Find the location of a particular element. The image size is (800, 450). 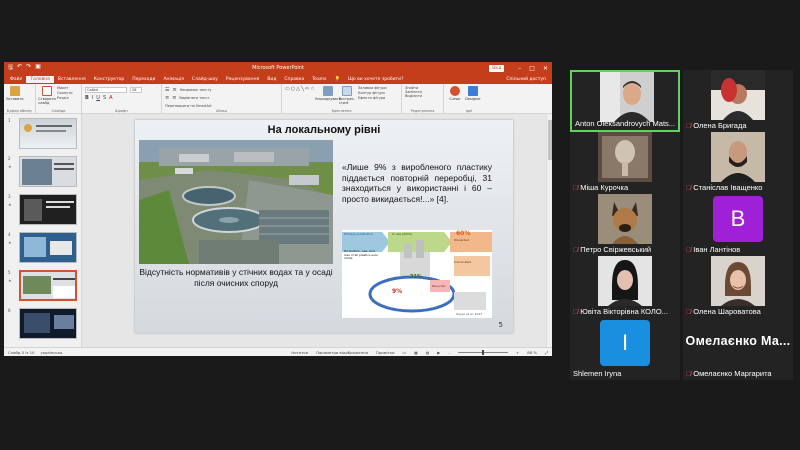

tell-me-search: Що ви хочете зробити? is located at coordinates (375, 79).